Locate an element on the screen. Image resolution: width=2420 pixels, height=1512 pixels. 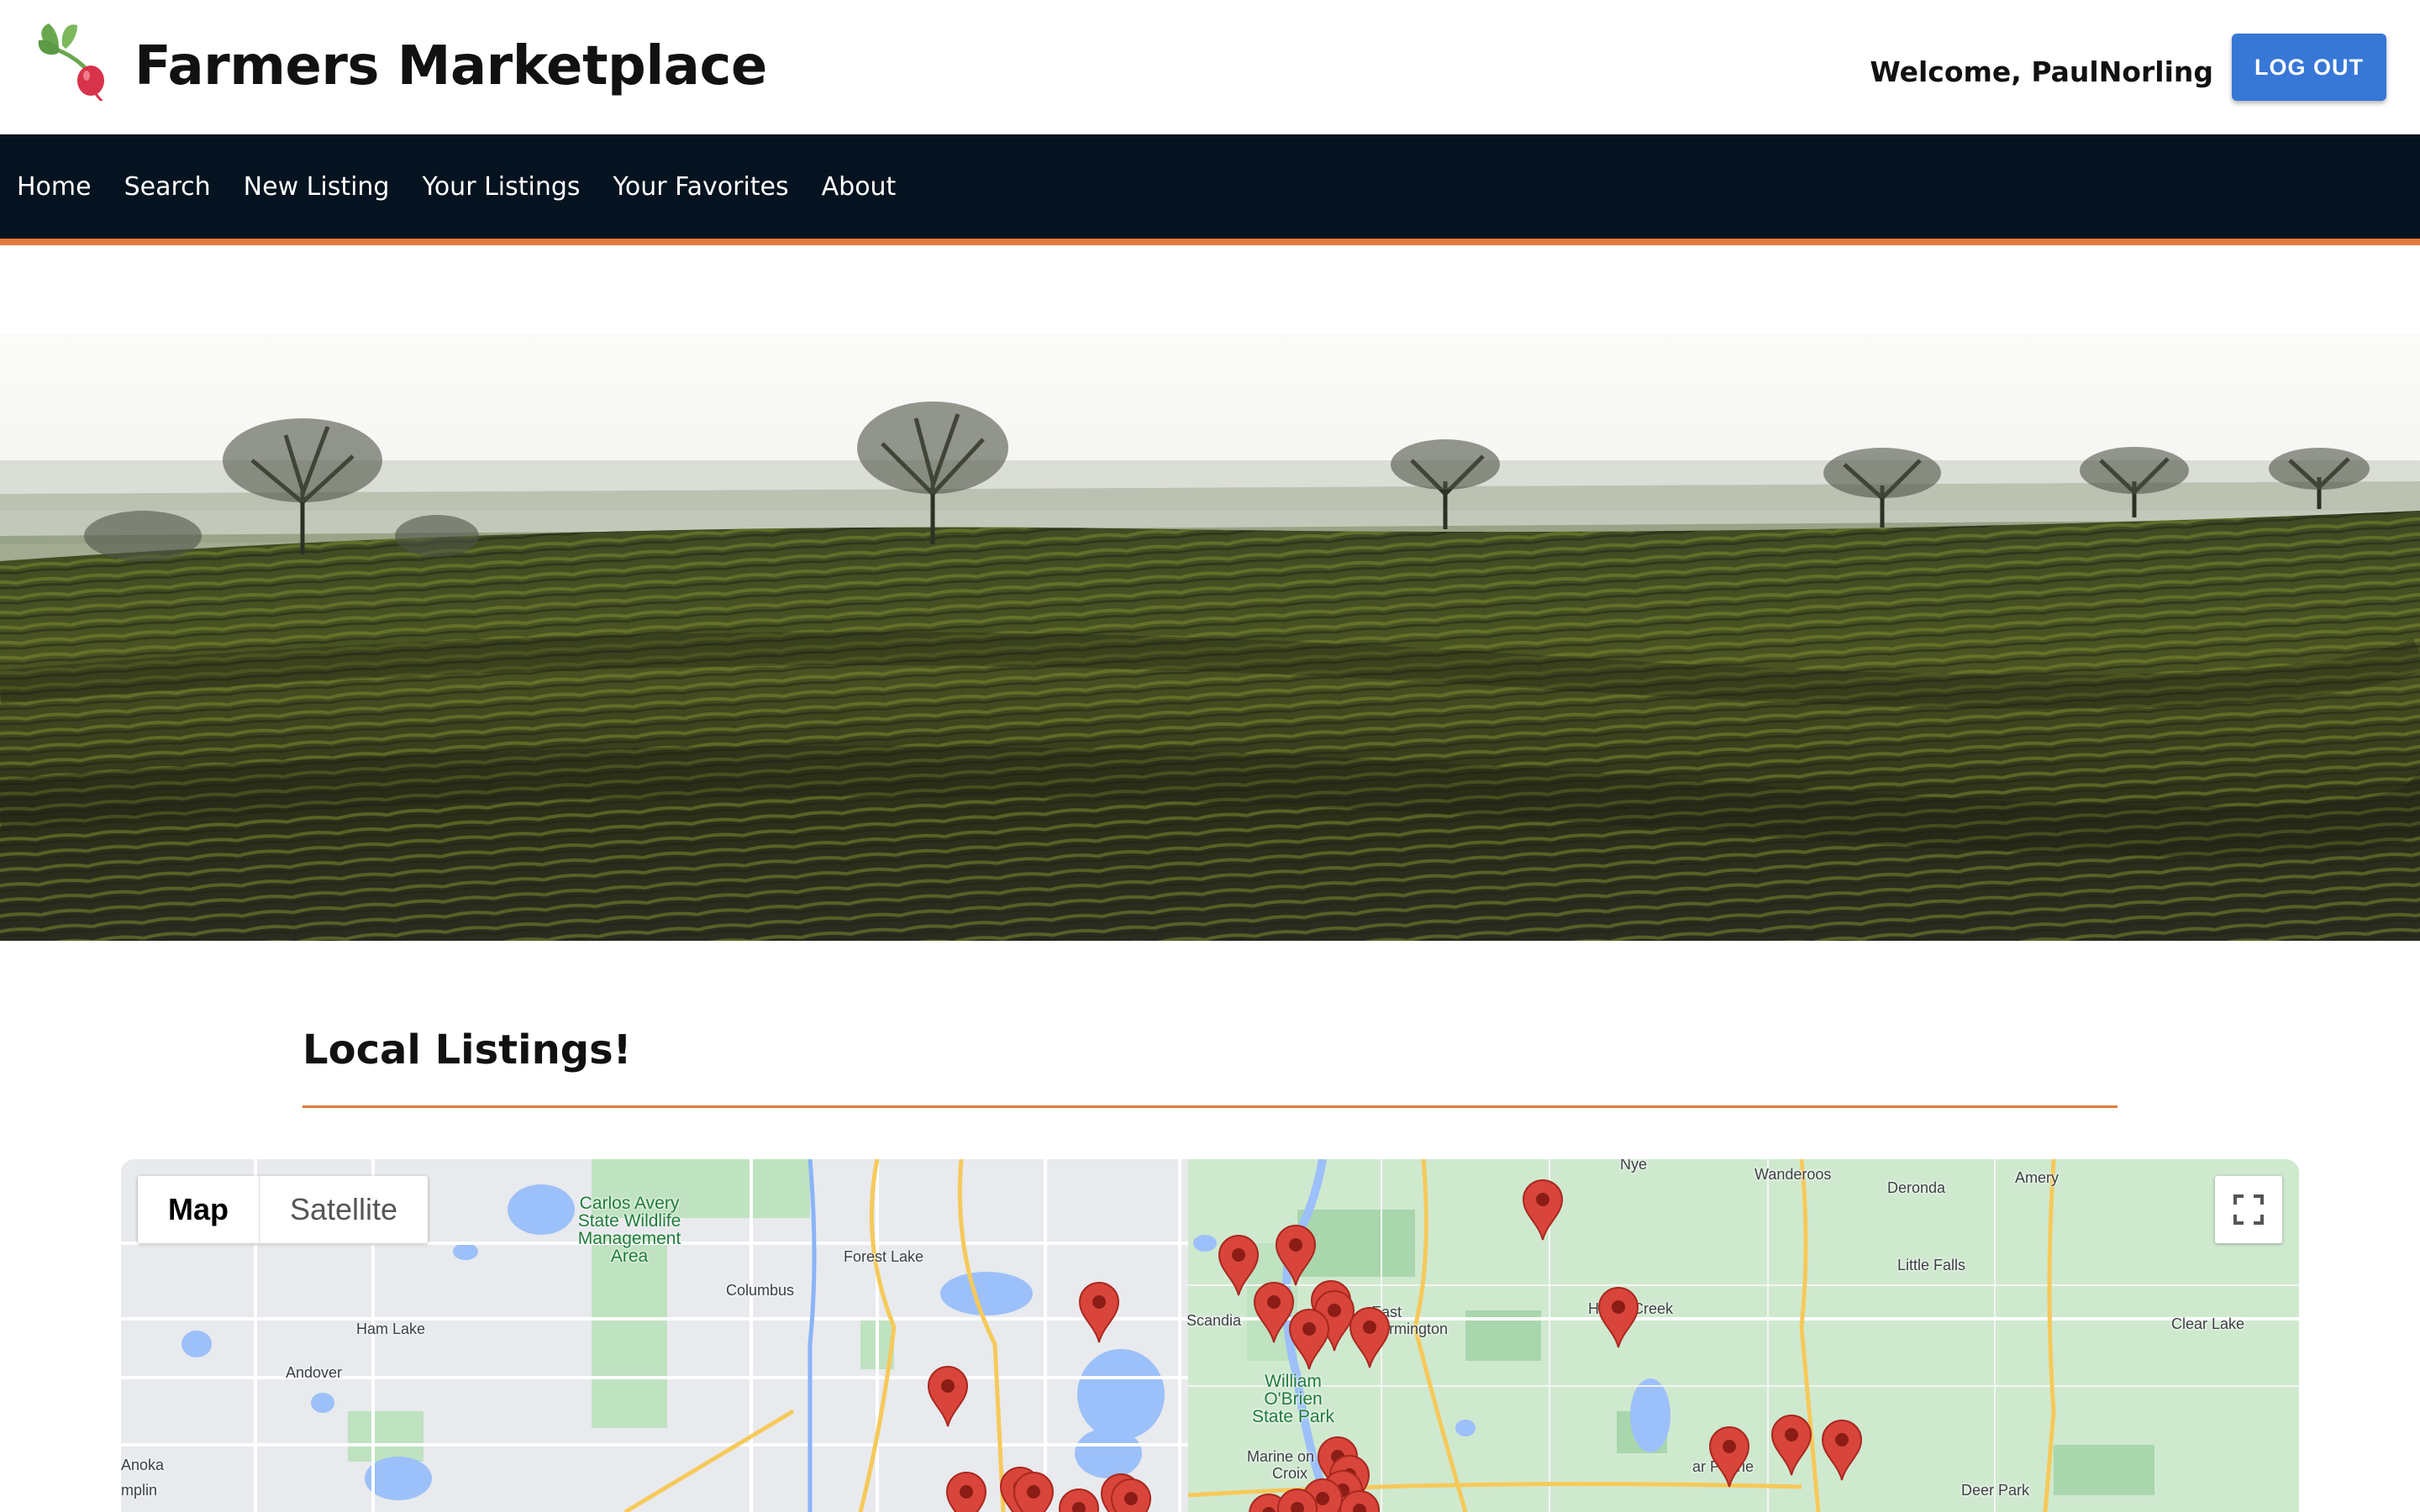
map-type-satellite-button: Satellite is located at coordinates (344, 1209).